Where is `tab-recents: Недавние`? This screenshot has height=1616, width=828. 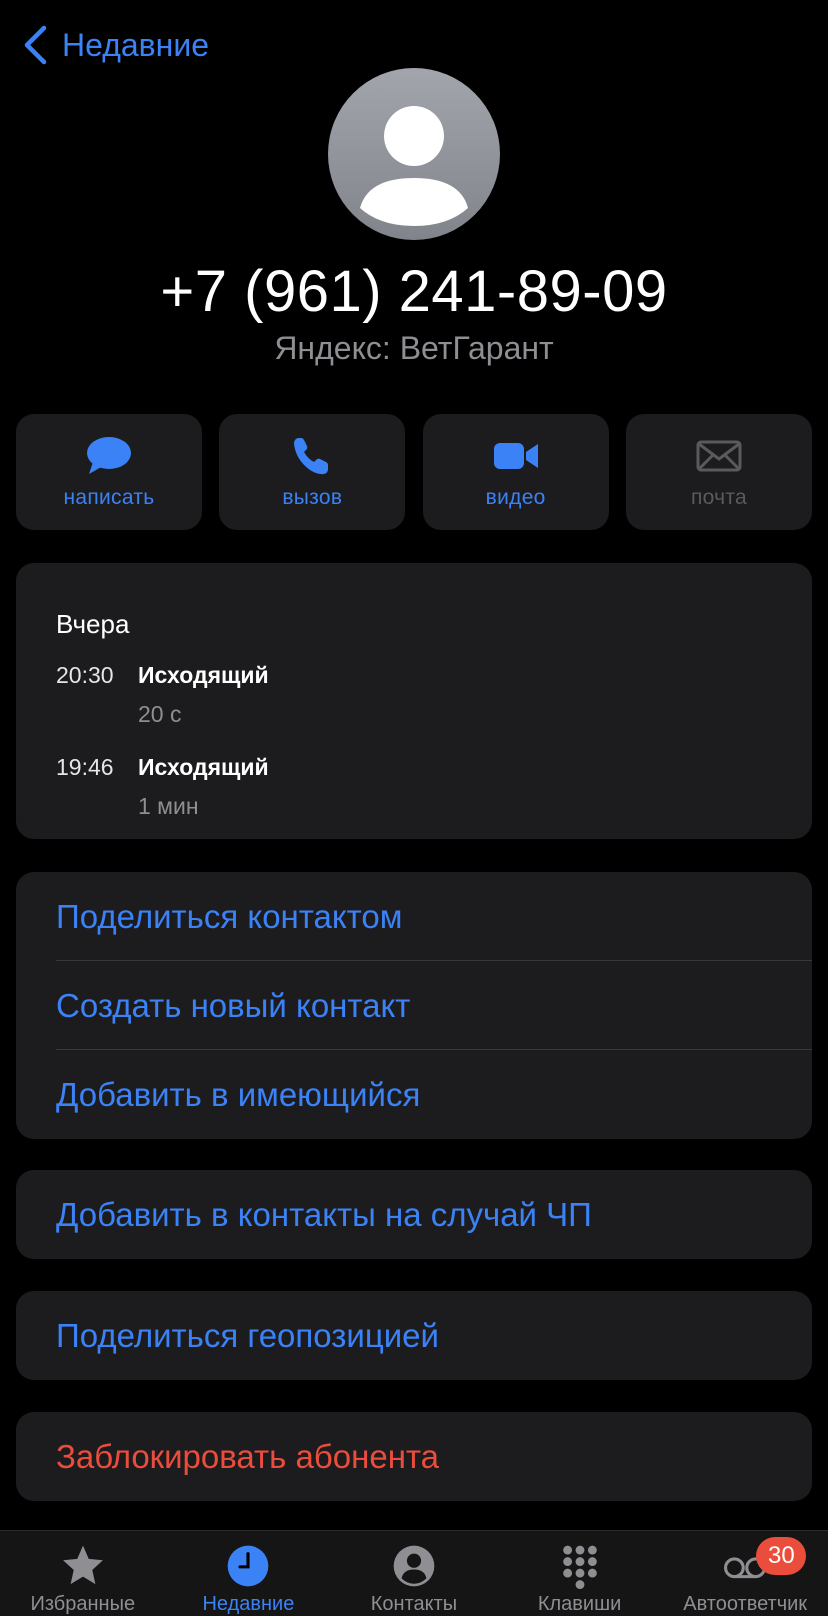 tab-recents: Недавние is located at coordinates (249, 1573).